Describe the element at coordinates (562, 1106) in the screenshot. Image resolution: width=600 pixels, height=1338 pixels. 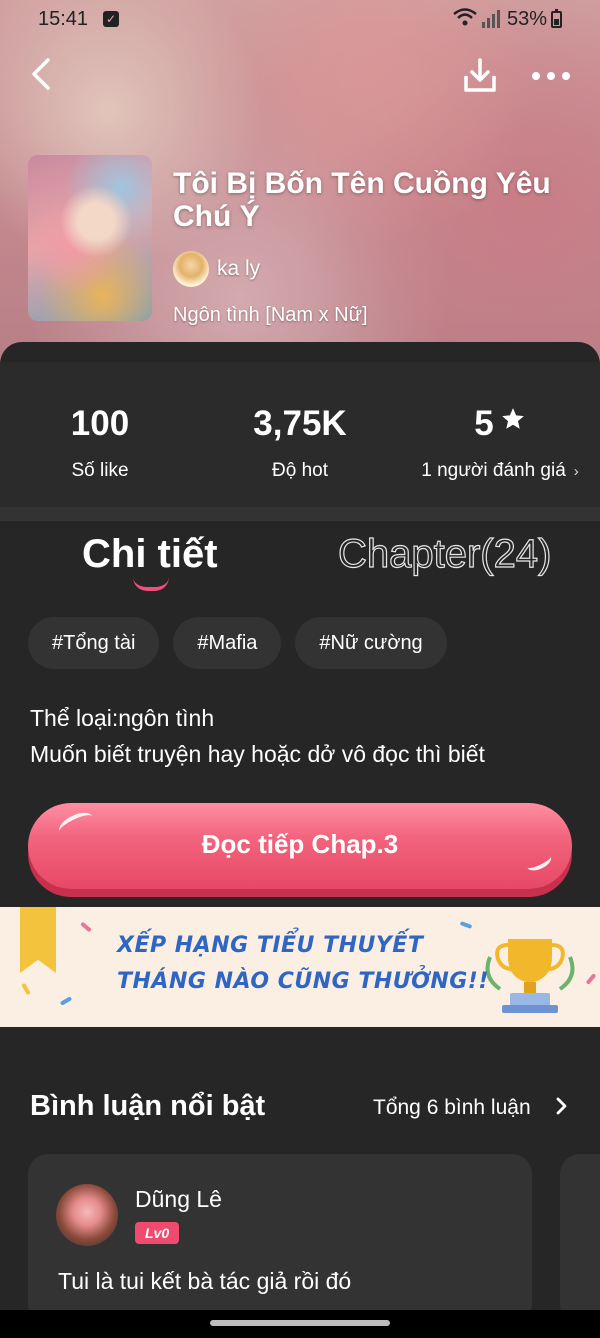
I see `chevron-right-icon` at that location.